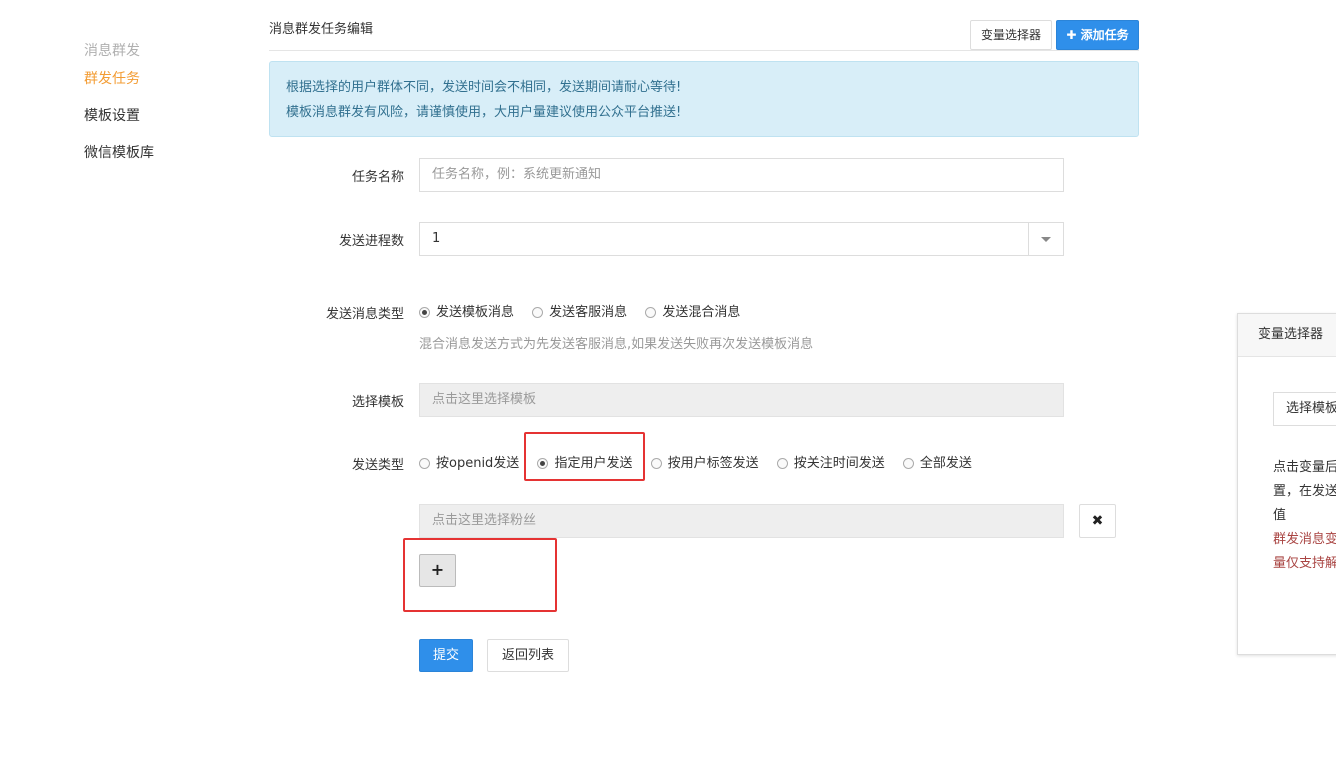  What do you see at coordinates (713, 463) in the screenshot?
I see `radio-label: 按用户标签发送` at bounding box center [713, 463].